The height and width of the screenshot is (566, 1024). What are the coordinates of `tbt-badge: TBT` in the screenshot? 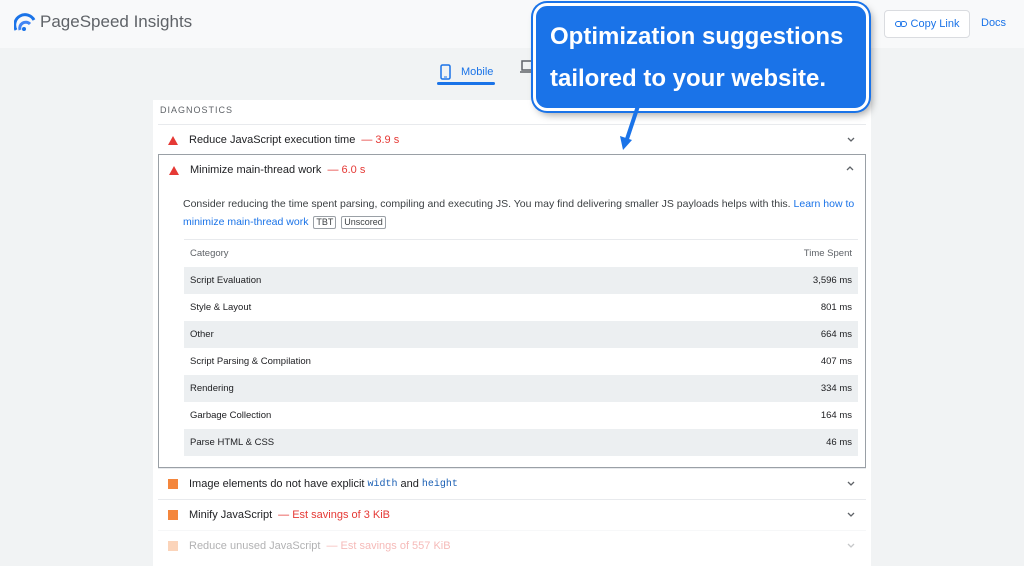 It's located at (325, 222).